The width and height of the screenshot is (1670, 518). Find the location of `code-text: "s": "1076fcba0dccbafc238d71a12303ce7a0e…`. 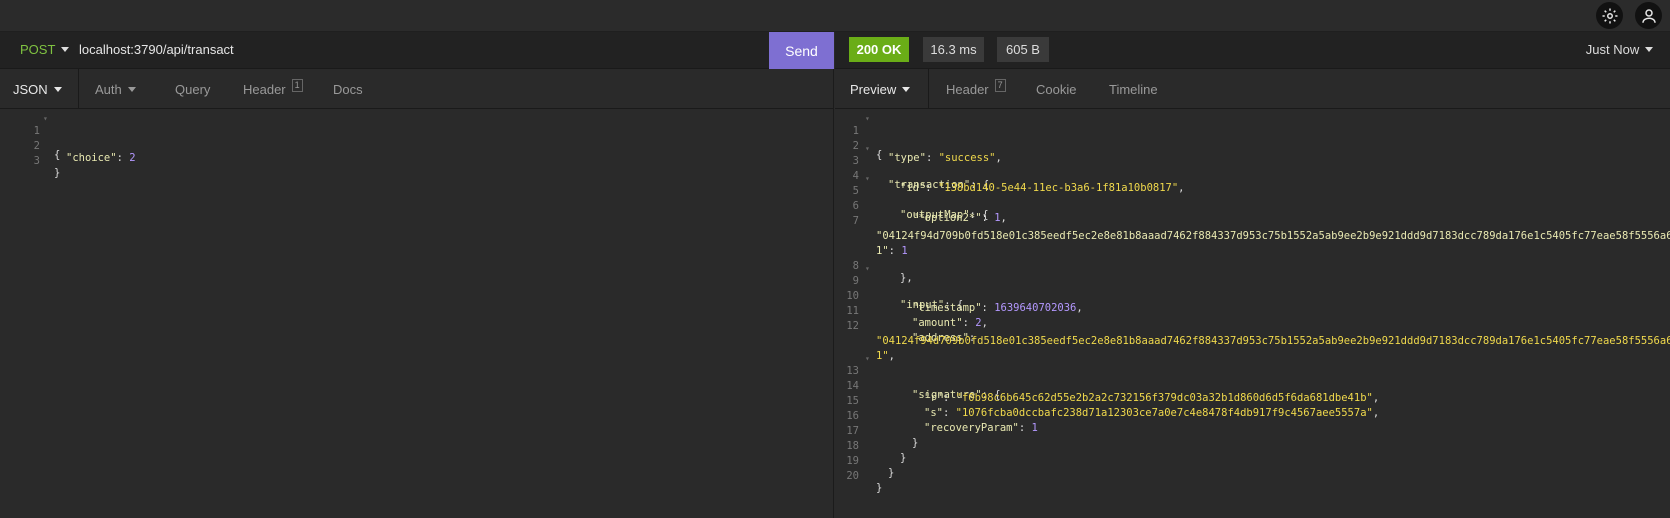

code-text: "s": "1076fcba0dccbafc238d71a12303ce7a0e… is located at coordinates (1152, 413).